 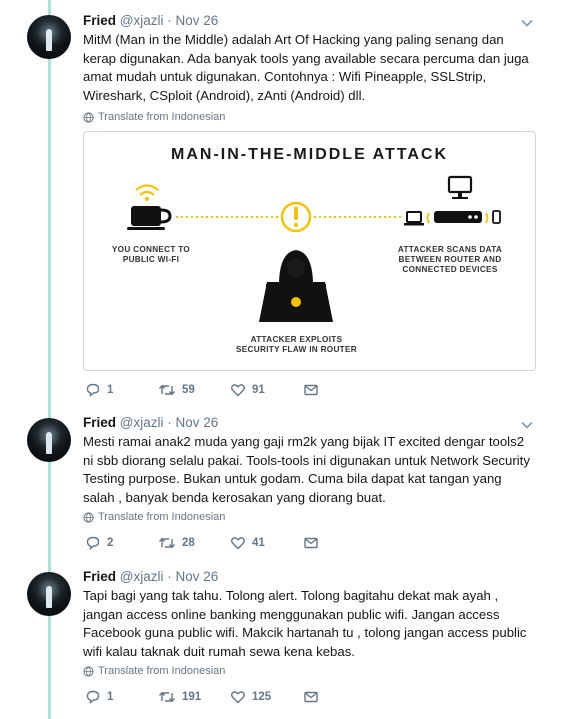 I want to click on caption-attacker-line-1: ATTACKER EXPLOITS, so click(x=296, y=339).